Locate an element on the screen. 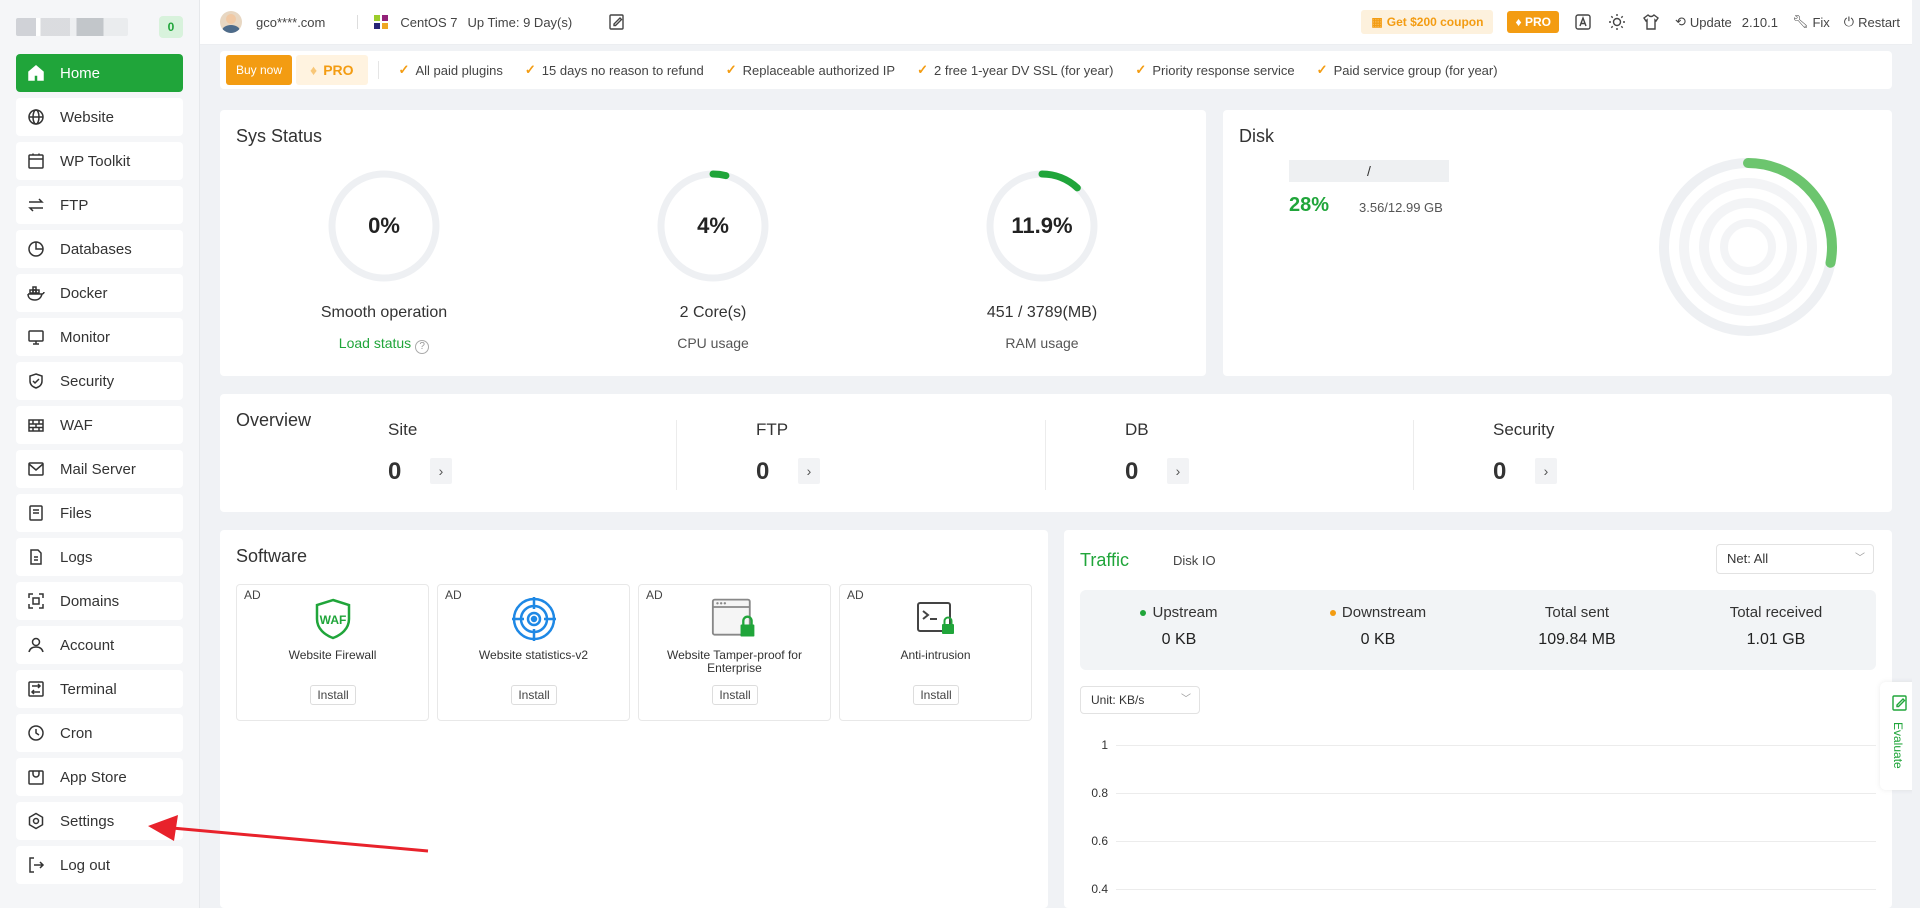 This screenshot has height=908, width=1920. overview-label: Security is located at coordinates (1524, 429).